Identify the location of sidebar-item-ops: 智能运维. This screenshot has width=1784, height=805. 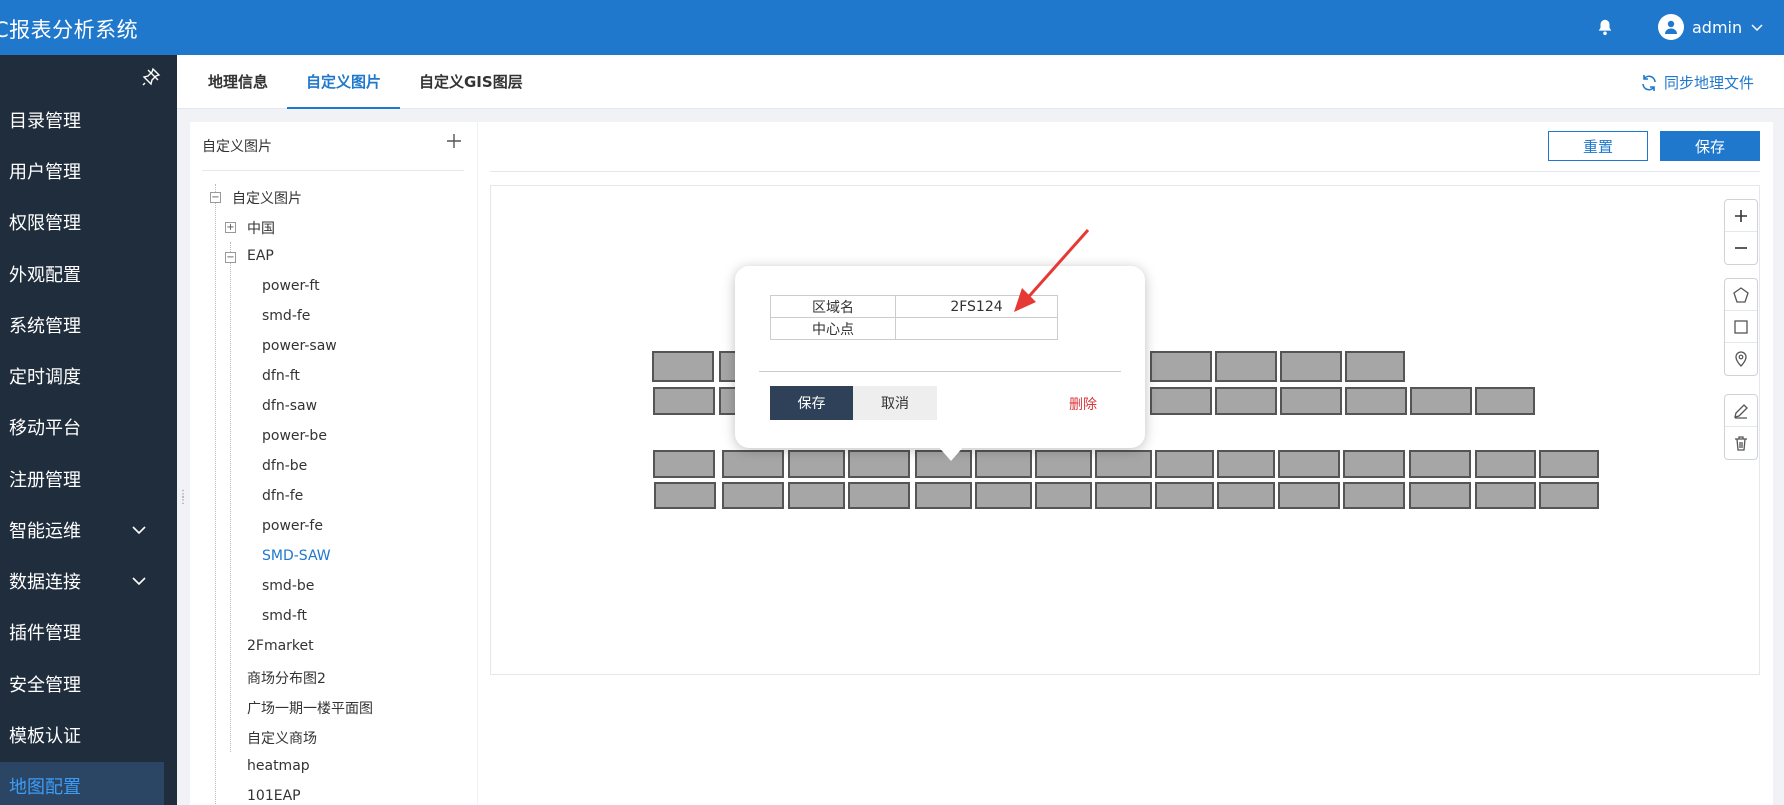
(88, 530).